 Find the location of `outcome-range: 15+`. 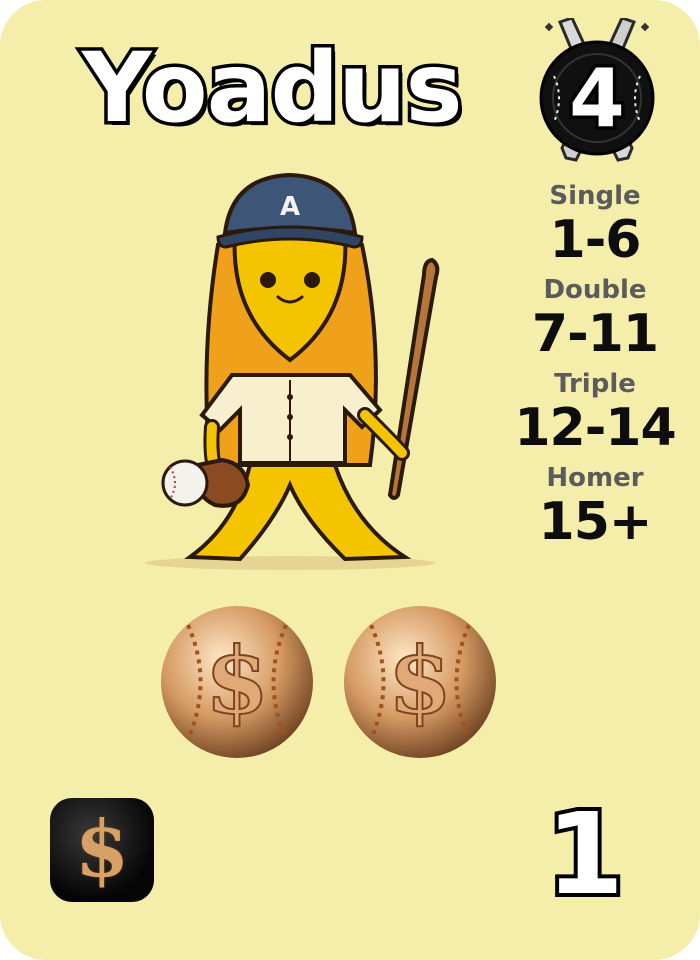

outcome-range: 15+ is located at coordinates (595, 522).